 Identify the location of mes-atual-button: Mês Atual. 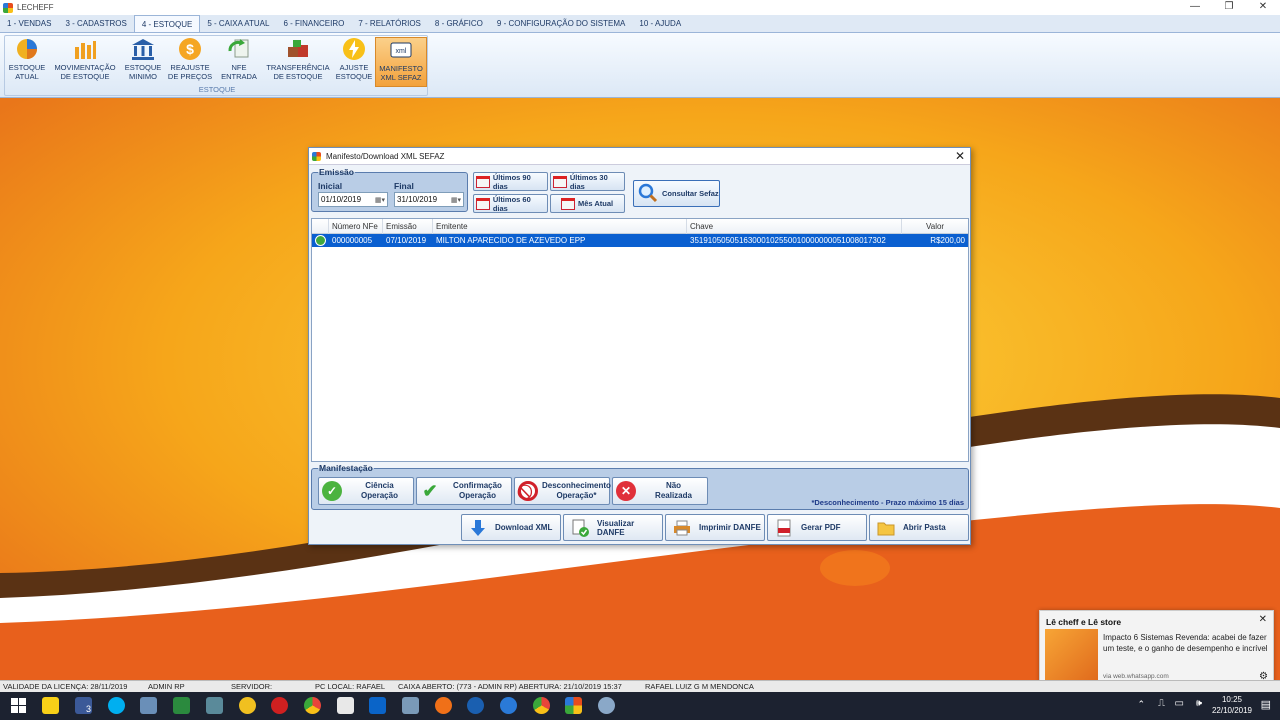
(587, 203).